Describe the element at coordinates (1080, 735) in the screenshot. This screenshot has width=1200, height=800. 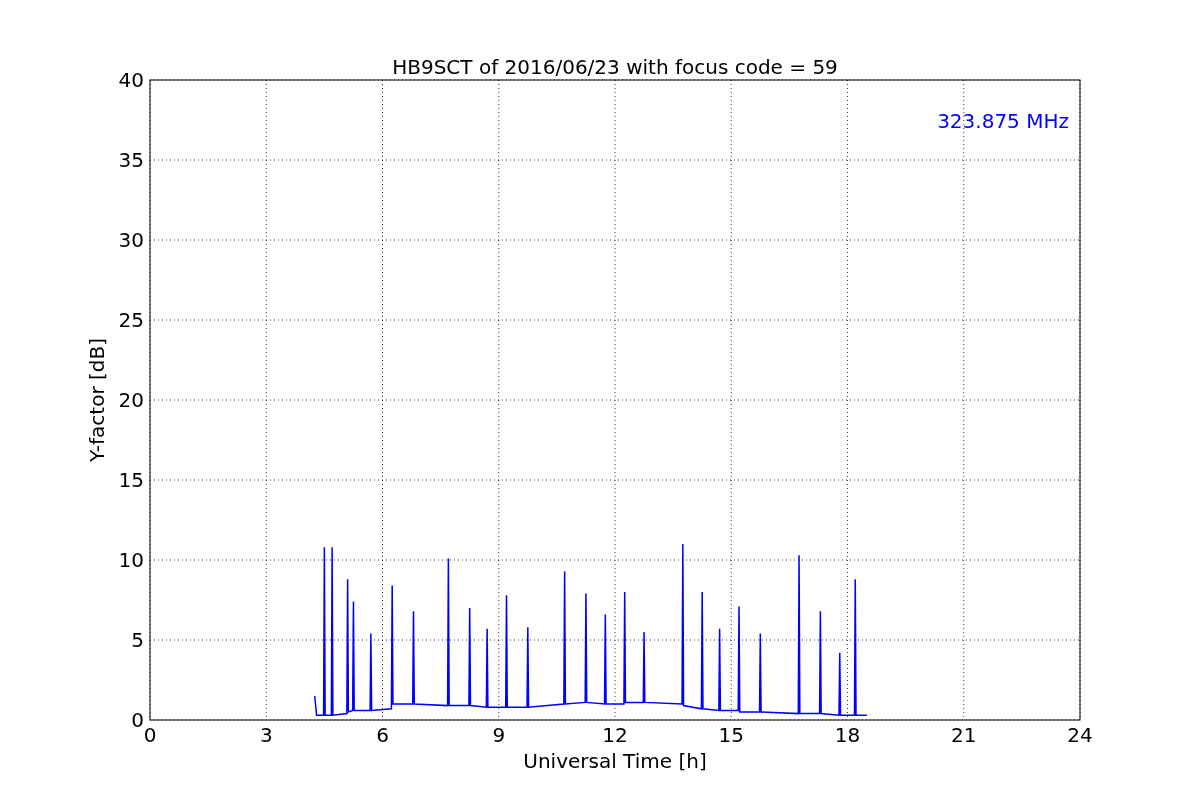
I see `x-tick-label: 24` at that location.